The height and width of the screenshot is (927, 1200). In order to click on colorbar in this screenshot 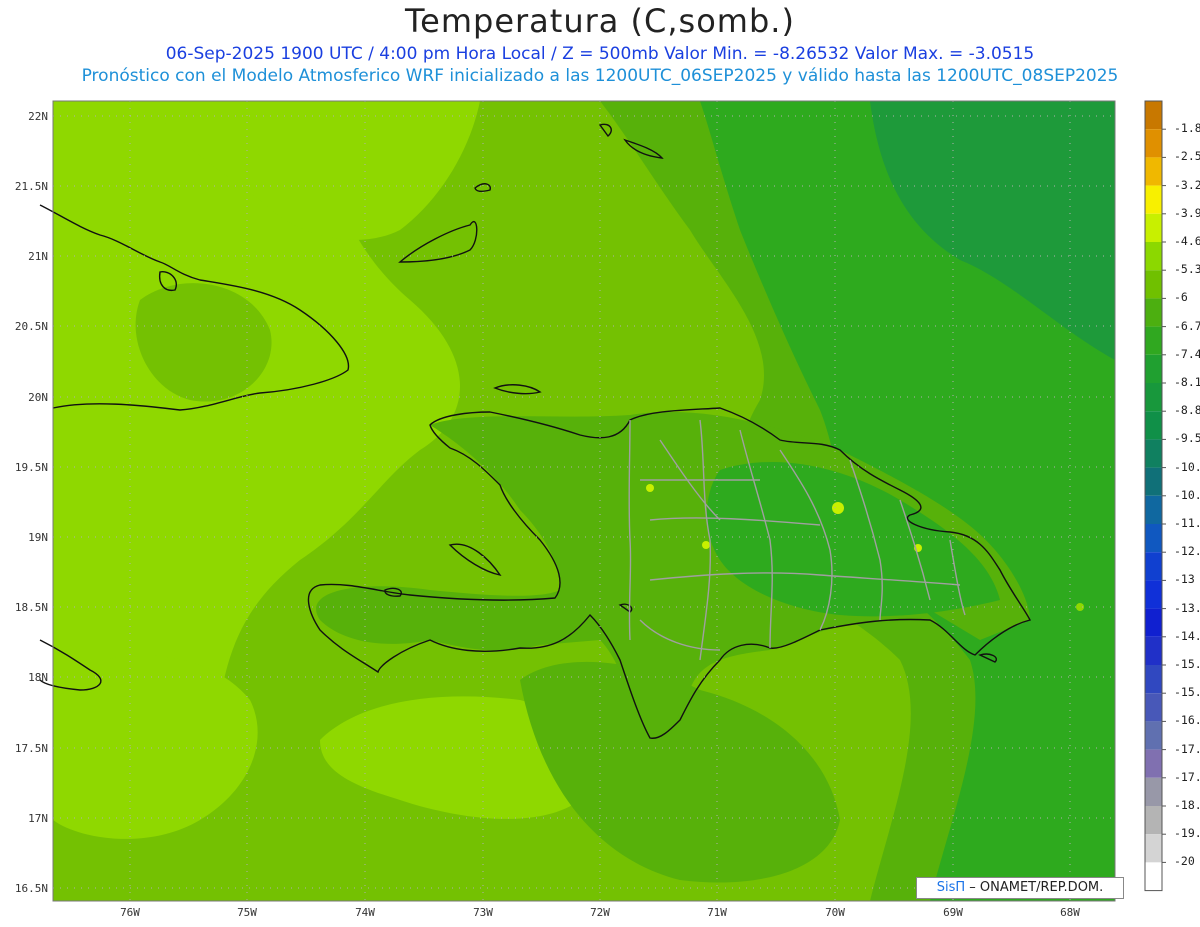, I will do `click(1155, 496)`.